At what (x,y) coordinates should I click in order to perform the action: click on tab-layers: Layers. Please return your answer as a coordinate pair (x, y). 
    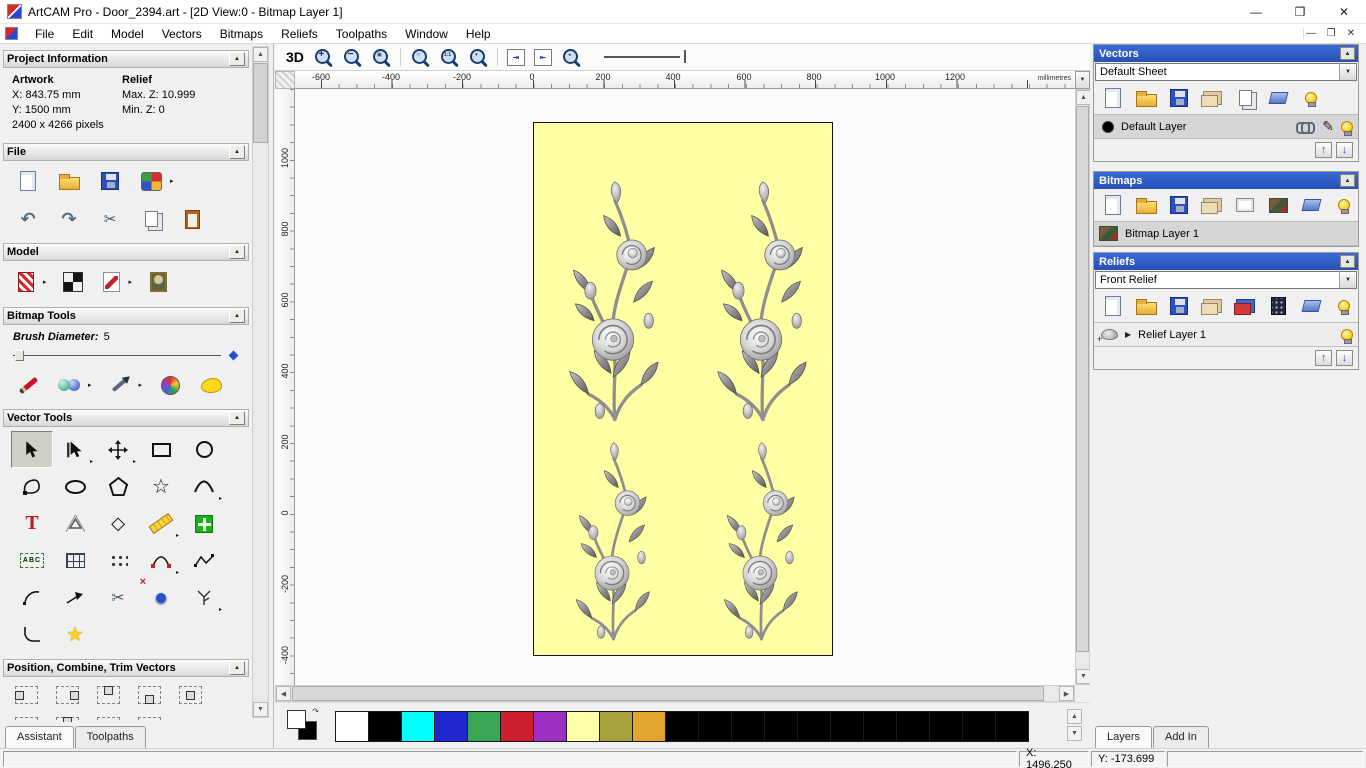
    Looking at the image, I should click on (1124, 737).